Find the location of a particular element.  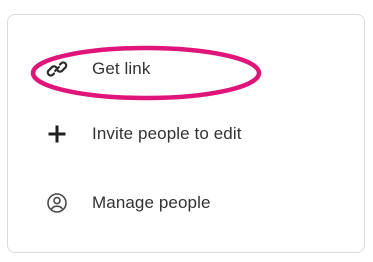

people-circle-icon is located at coordinates (57, 203).